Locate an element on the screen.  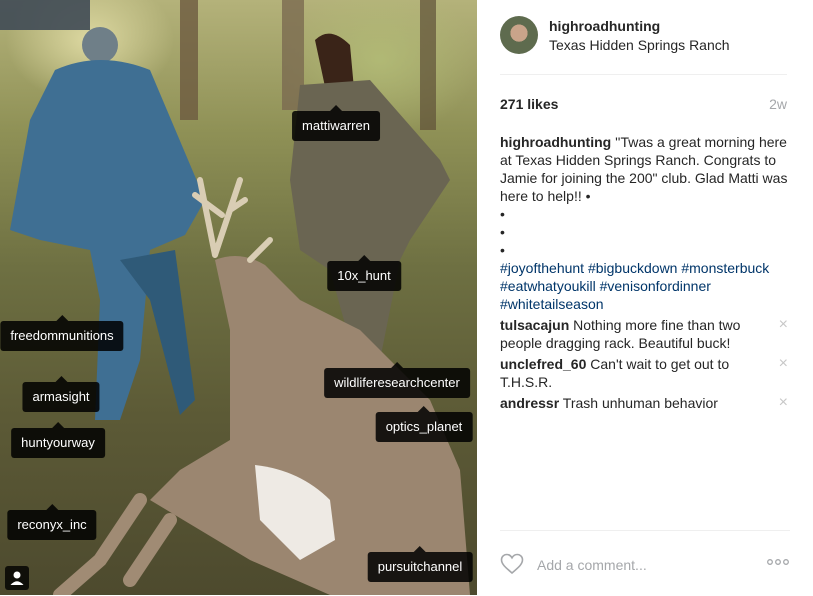
photo-tag-reconyx-inc: reconyx_inc is located at coordinates (52, 522).